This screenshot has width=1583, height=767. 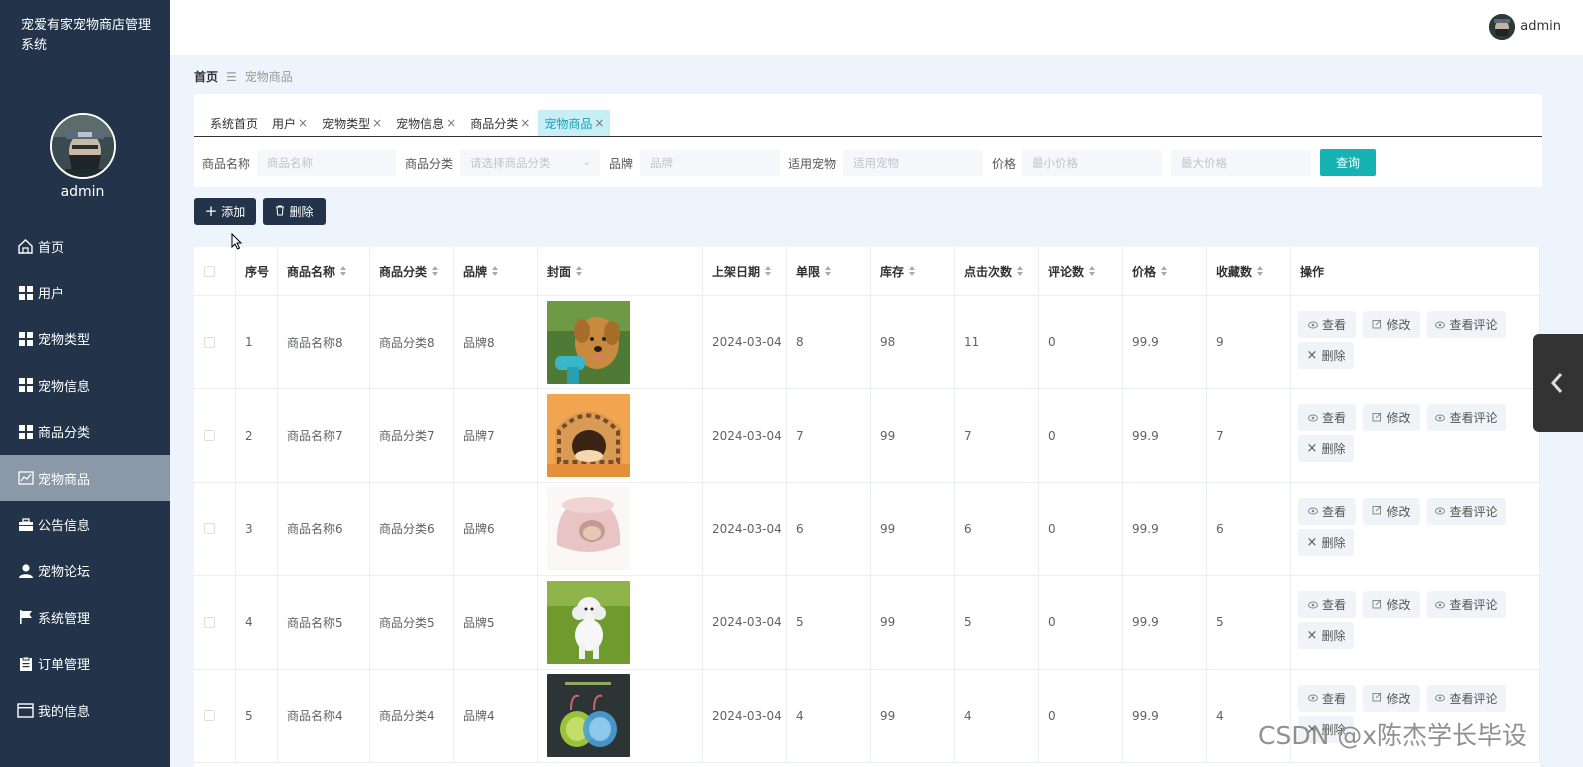 What do you see at coordinates (209, 271) in the screenshot?
I see `select-all-checkbox` at bounding box center [209, 271].